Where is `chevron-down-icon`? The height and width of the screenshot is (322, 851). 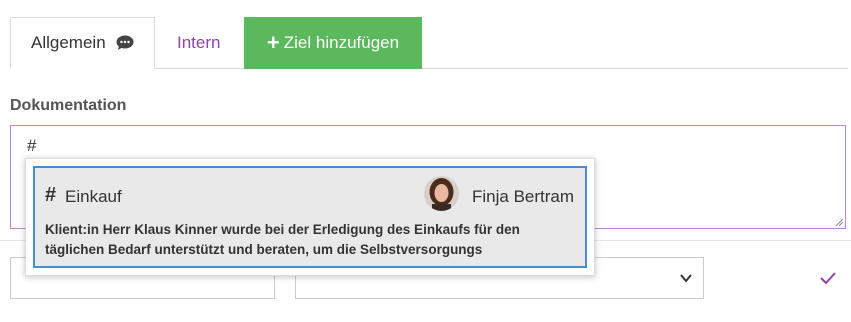 chevron-down-icon is located at coordinates (686, 278).